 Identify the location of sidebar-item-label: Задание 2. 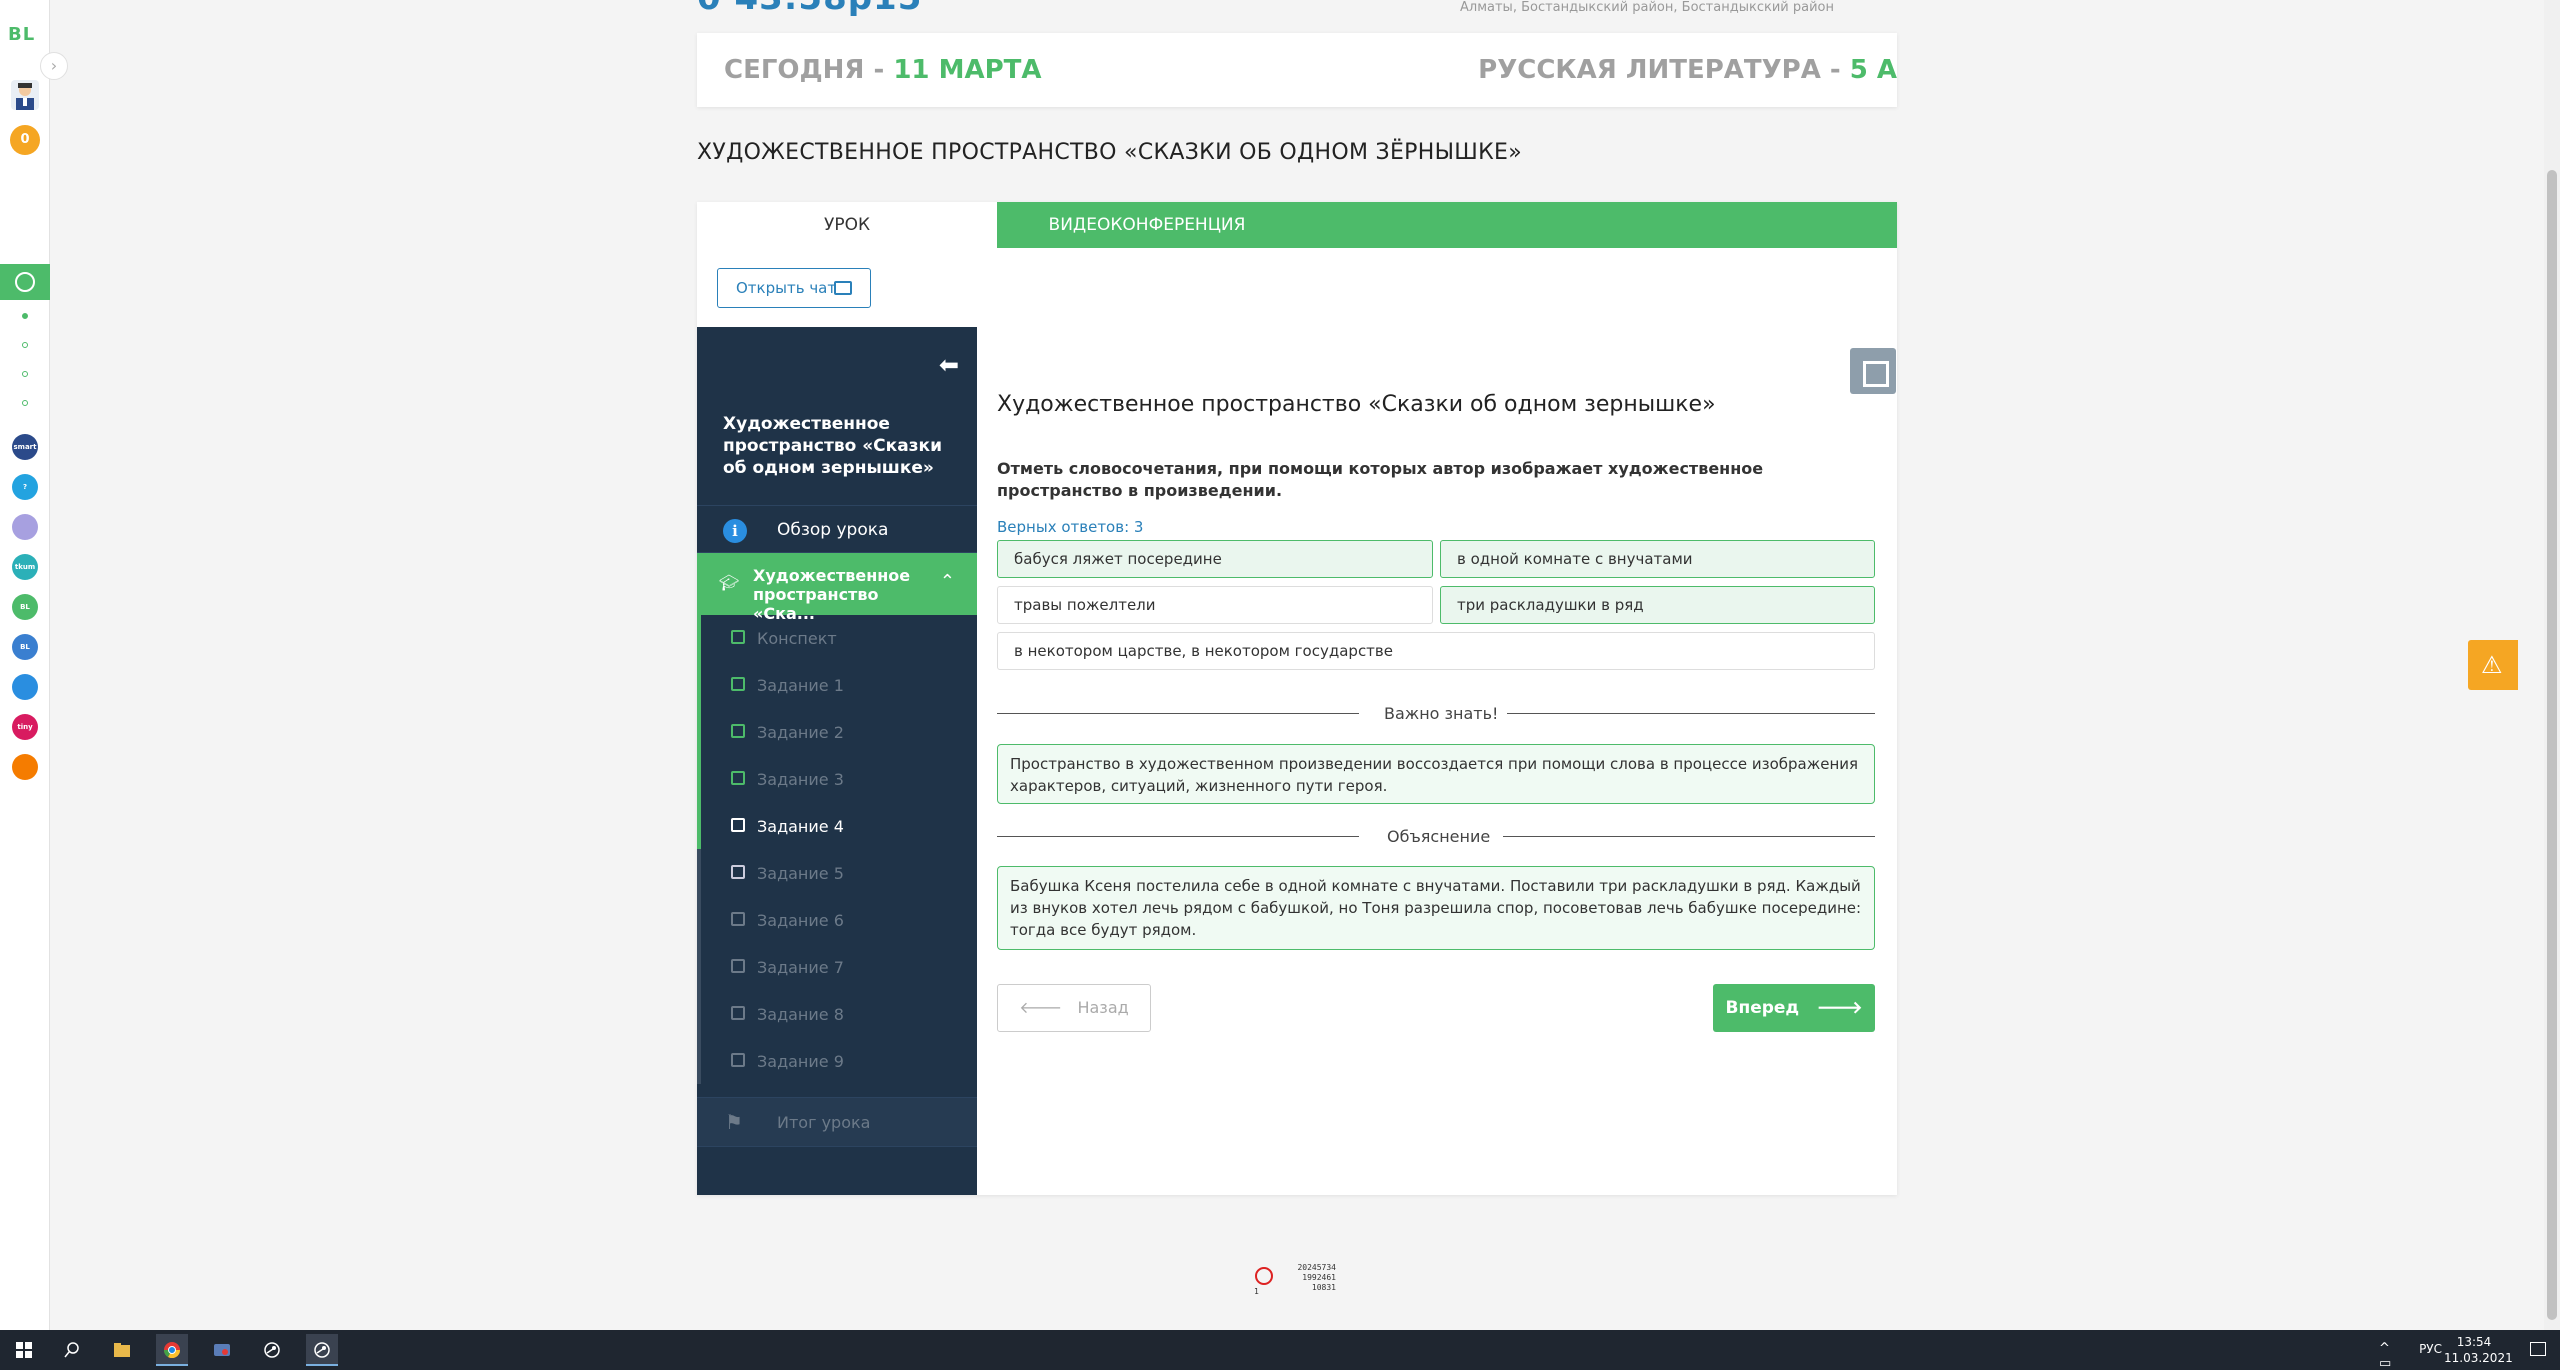
(800, 732).